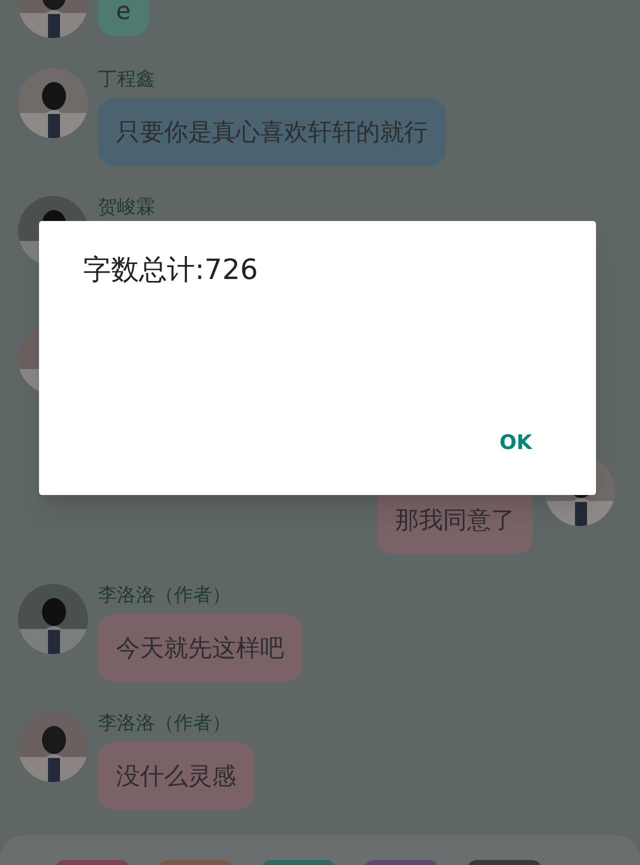 The height and width of the screenshot is (865, 640). What do you see at coordinates (272, 132) in the screenshot?
I see `message-bubble: 只要你是真心喜欢轩轩的就行` at bounding box center [272, 132].